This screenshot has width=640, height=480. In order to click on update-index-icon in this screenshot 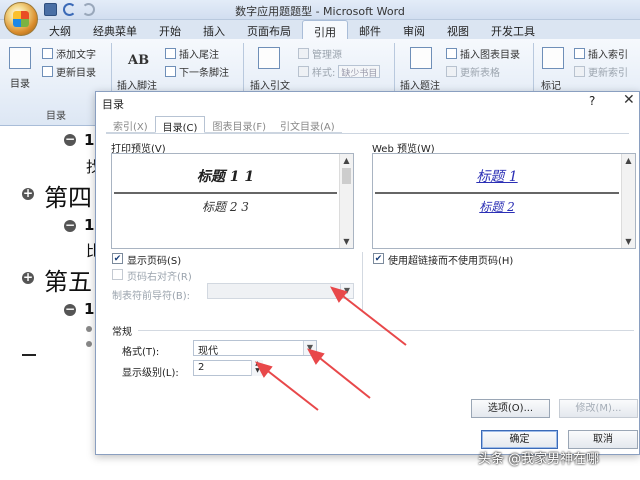, I will do `click(579, 71)`.